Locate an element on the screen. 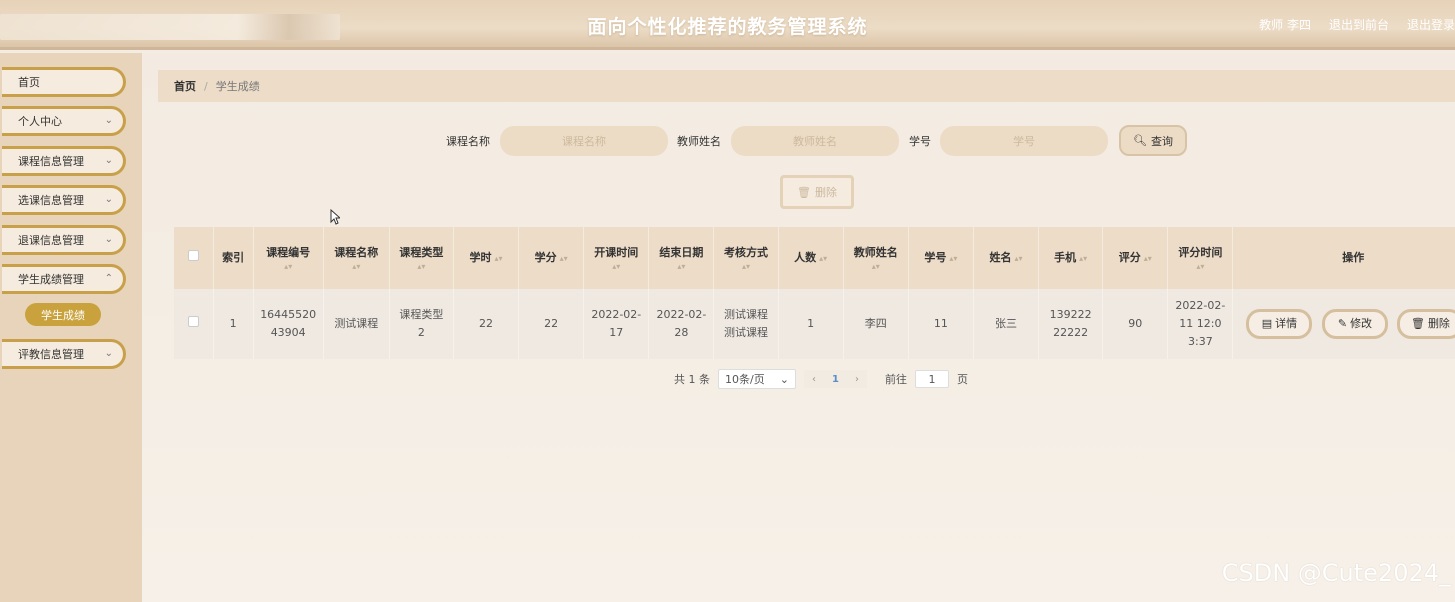  sidebar-item-label: 首页 is located at coordinates (29, 82).